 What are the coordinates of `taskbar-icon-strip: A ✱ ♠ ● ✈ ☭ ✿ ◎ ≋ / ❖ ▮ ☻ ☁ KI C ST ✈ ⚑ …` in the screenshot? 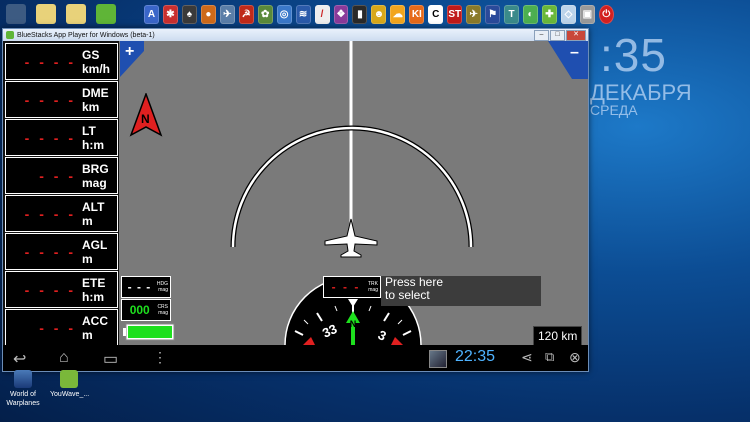 It's located at (377, 14).